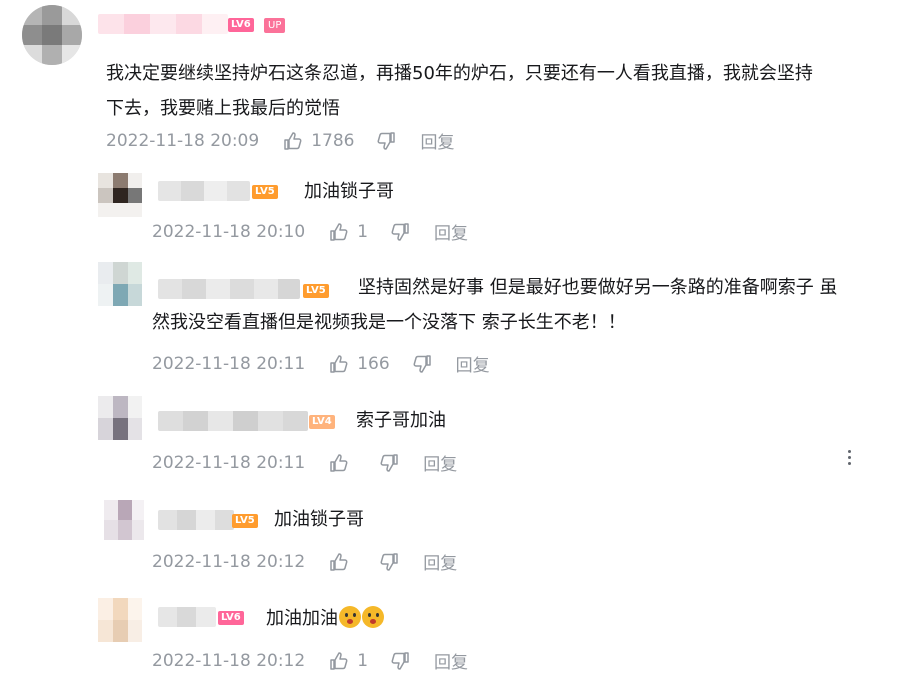  Describe the element at coordinates (321, 364) in the screenshot. I see `reply-meta: 2022-11-18 20:11 166 回复` at that location.